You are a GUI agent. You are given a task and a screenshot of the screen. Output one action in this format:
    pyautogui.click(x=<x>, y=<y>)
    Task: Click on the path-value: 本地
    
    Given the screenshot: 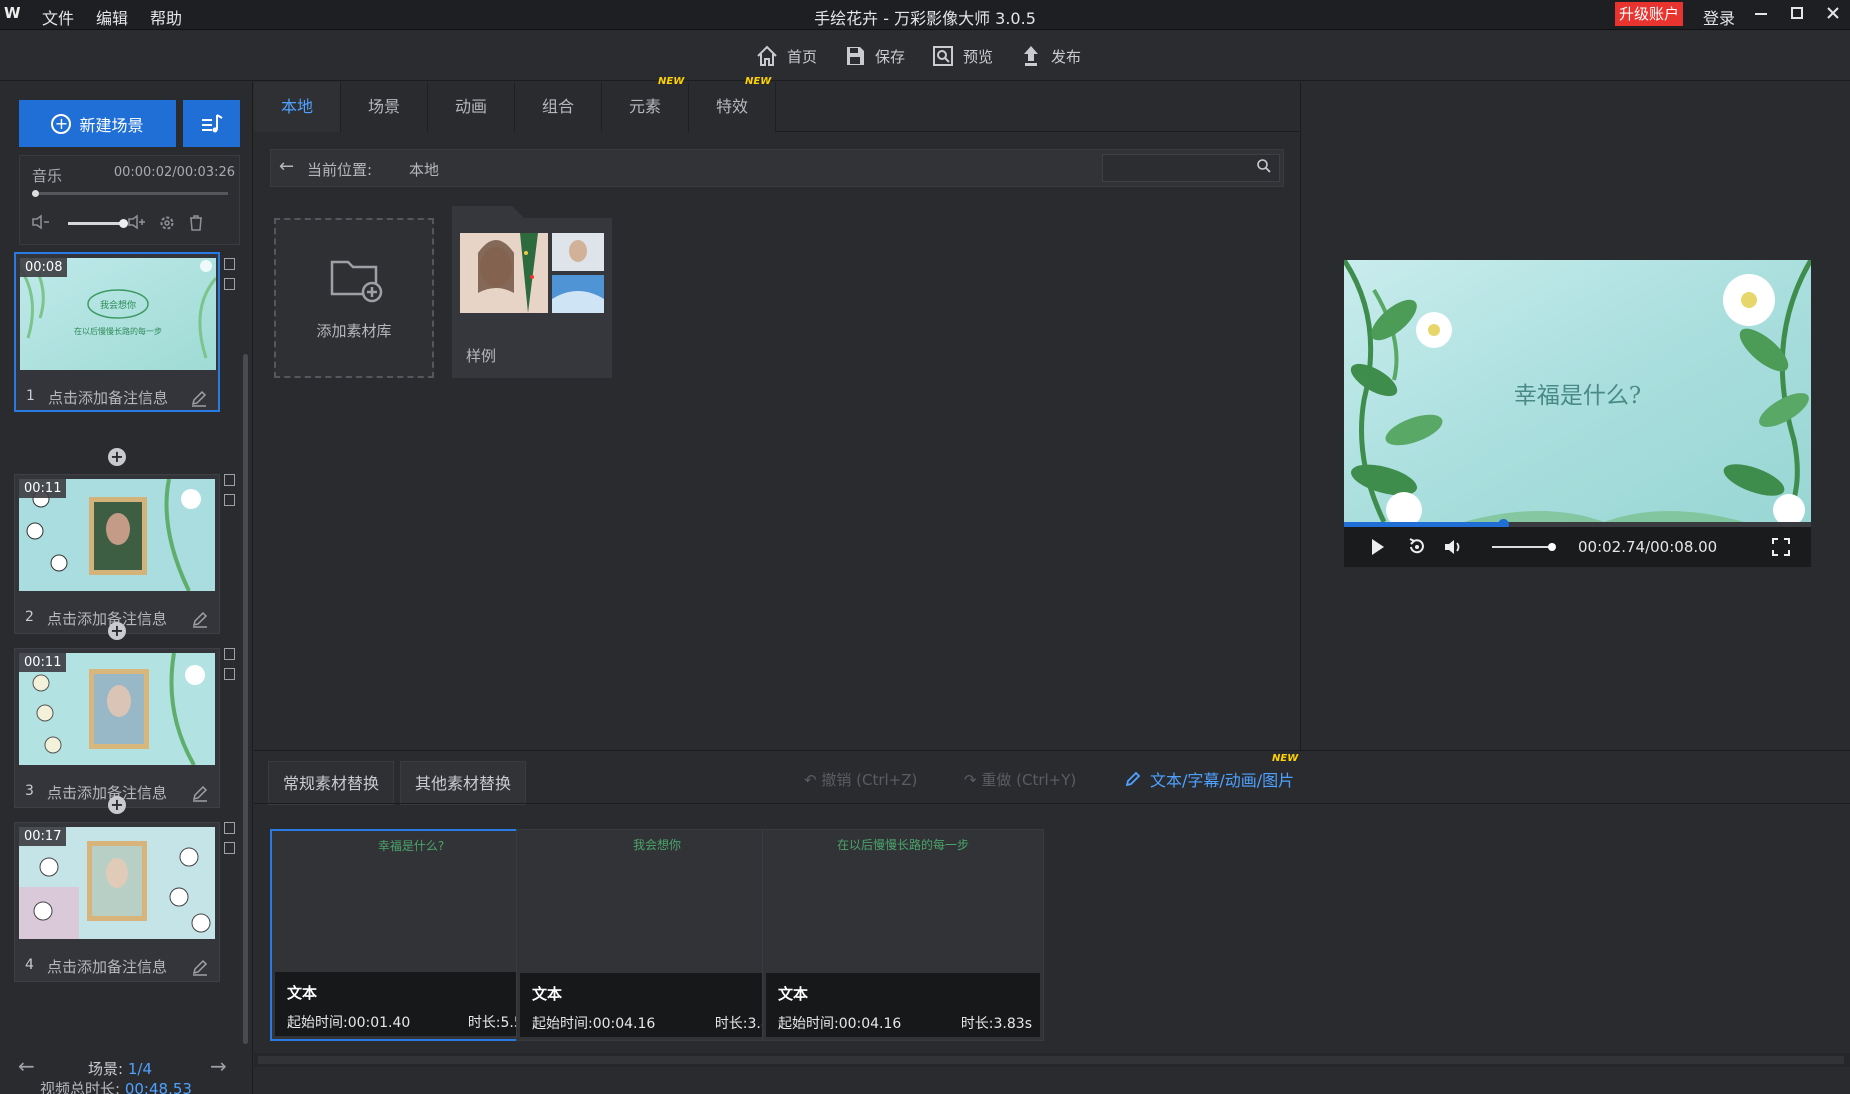 What is the action you would take?
    pyautogui.click(x=424, y=169)
    